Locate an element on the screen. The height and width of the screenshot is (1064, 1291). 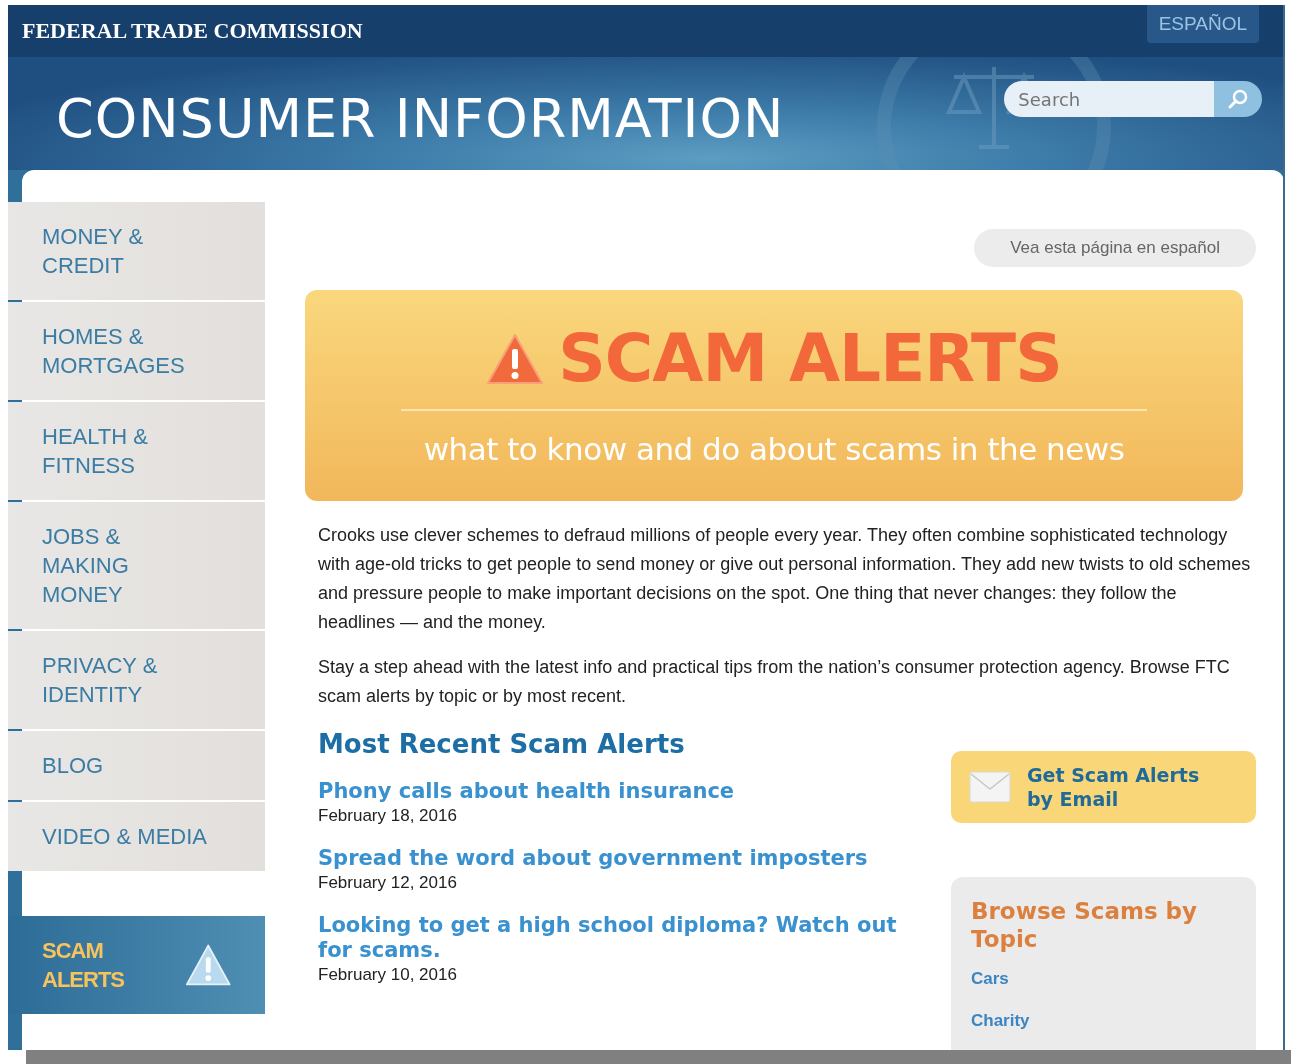
search-field: Search is located at coordinates (1109, 99).